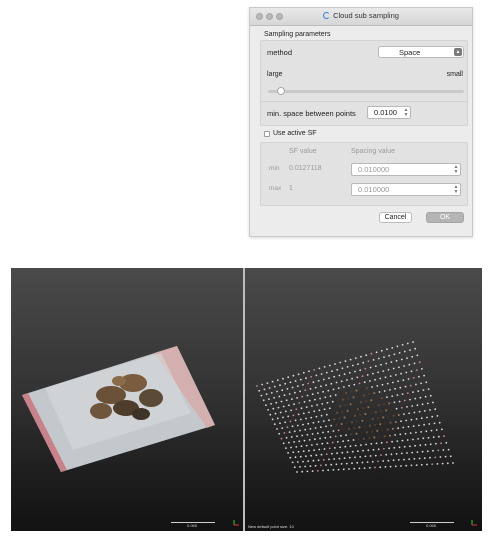 Image resolution: width=493 pixels, height=539 pixels. Describe the element at coordinates (291, 188) in the screenshot. I see `max-sf-value: 1` at that location.